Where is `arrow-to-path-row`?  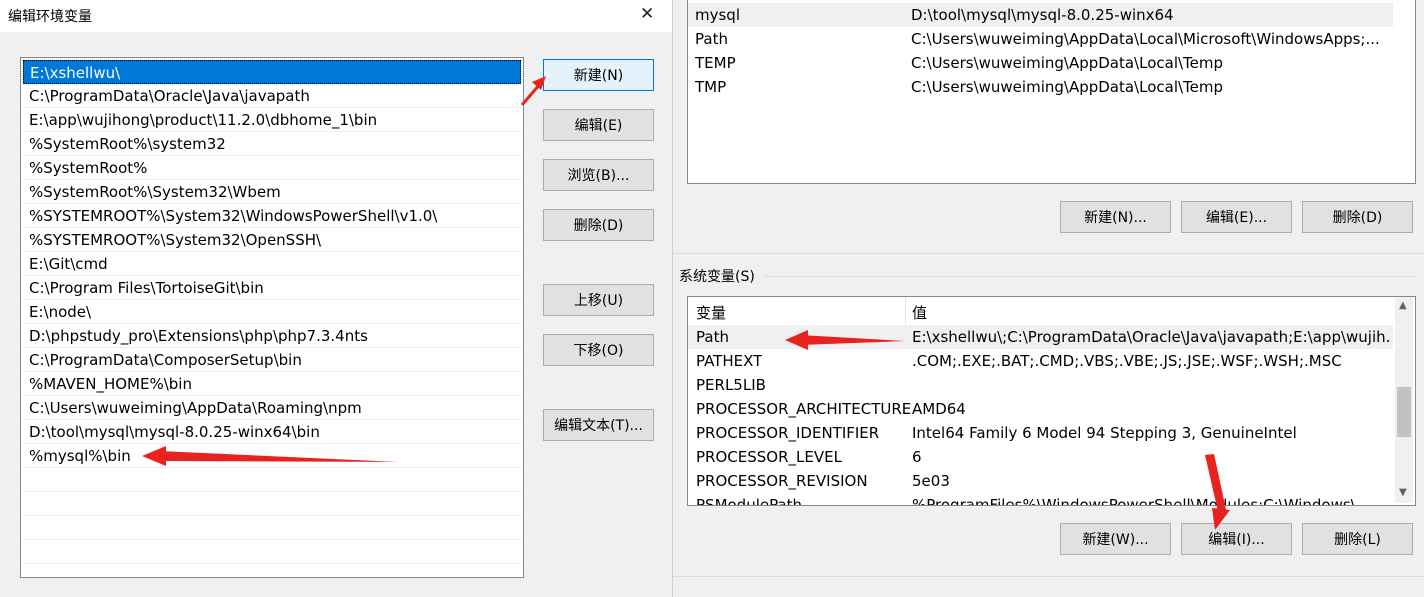 arrow-to-path-row is located at coordinates (845, 340).